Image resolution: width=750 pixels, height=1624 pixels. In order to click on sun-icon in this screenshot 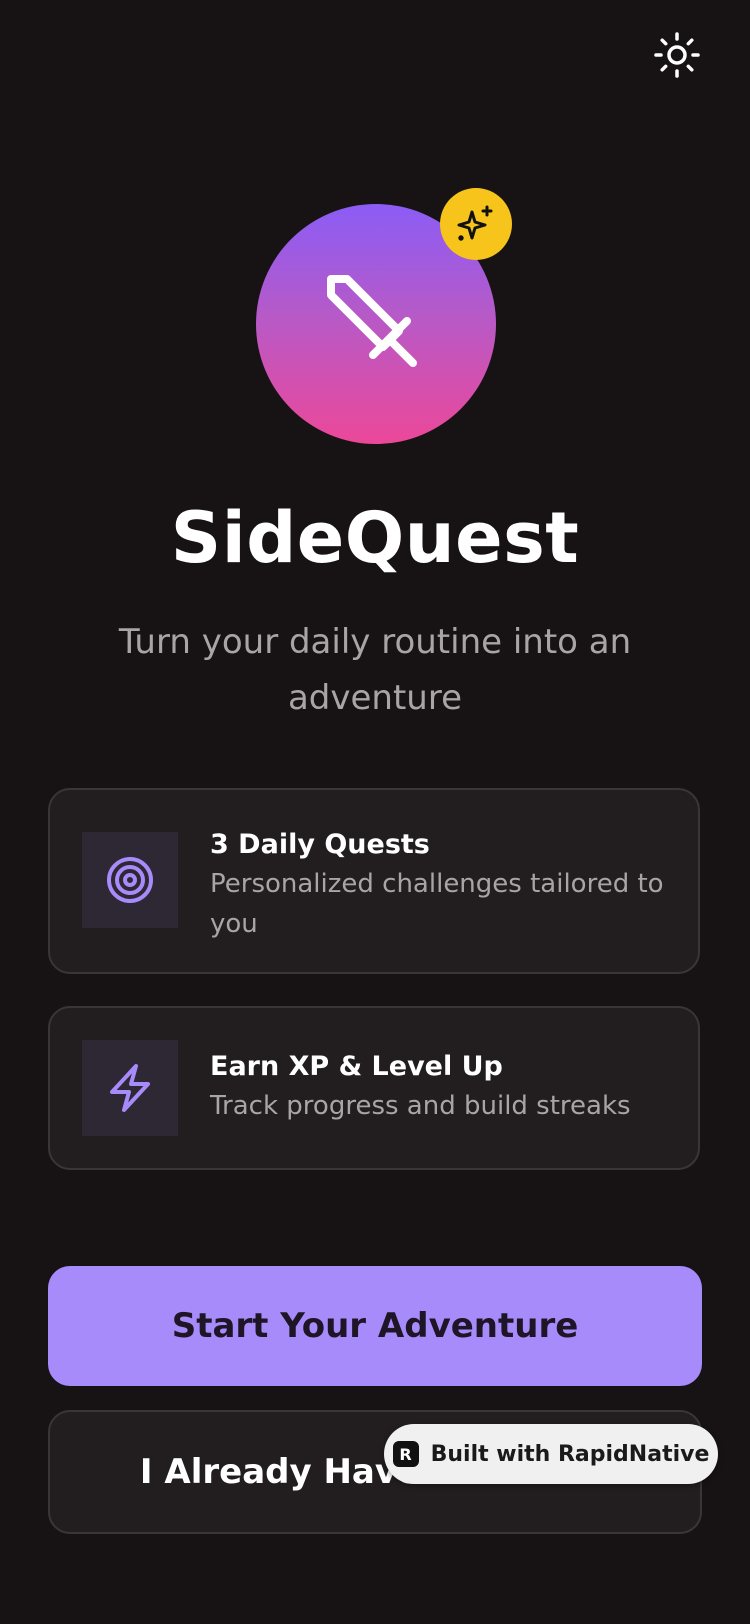, I will do `click(677, 55)`.